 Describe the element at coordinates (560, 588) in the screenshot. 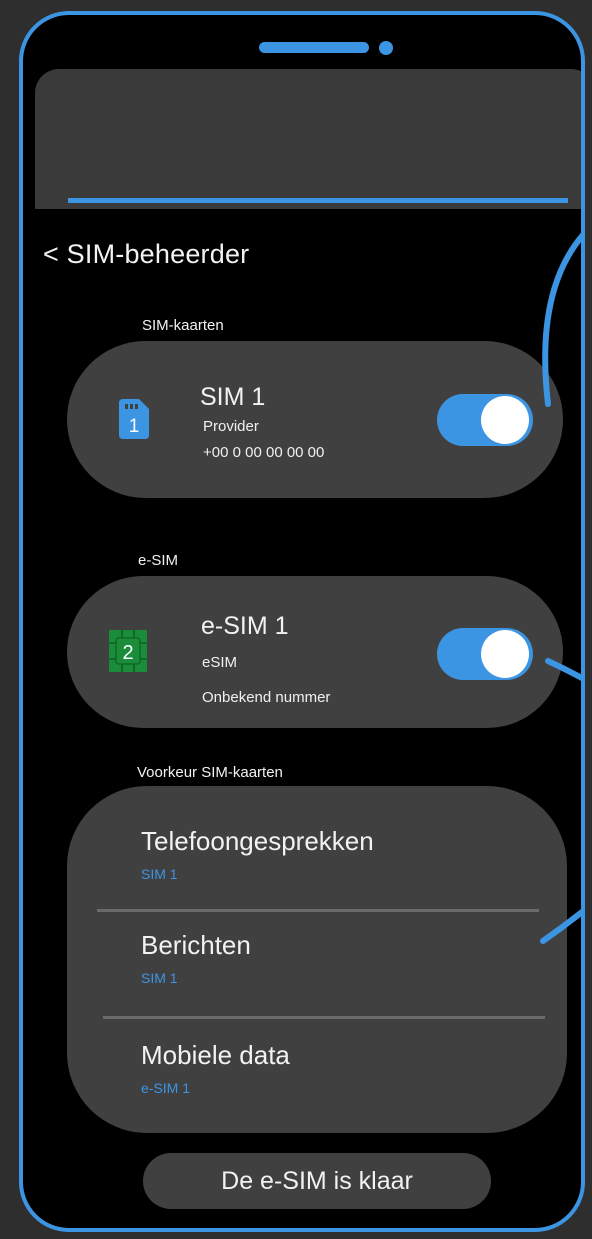

I see `callout-arcs` at that location.